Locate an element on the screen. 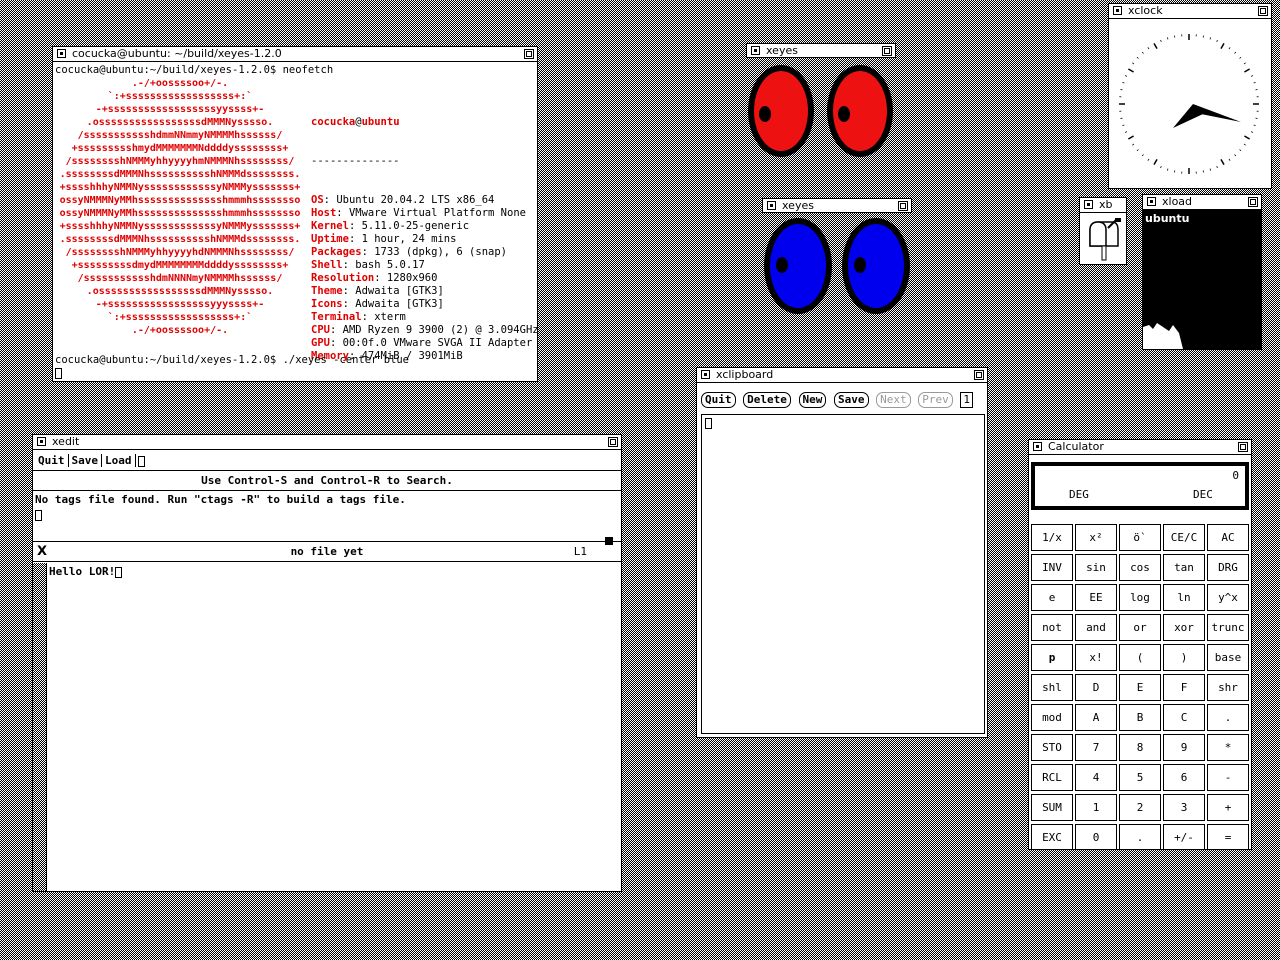 Image resolution: width=1280 pixels, height=960 pixels. calc-key: EE is located at coordinates (1096, 597).